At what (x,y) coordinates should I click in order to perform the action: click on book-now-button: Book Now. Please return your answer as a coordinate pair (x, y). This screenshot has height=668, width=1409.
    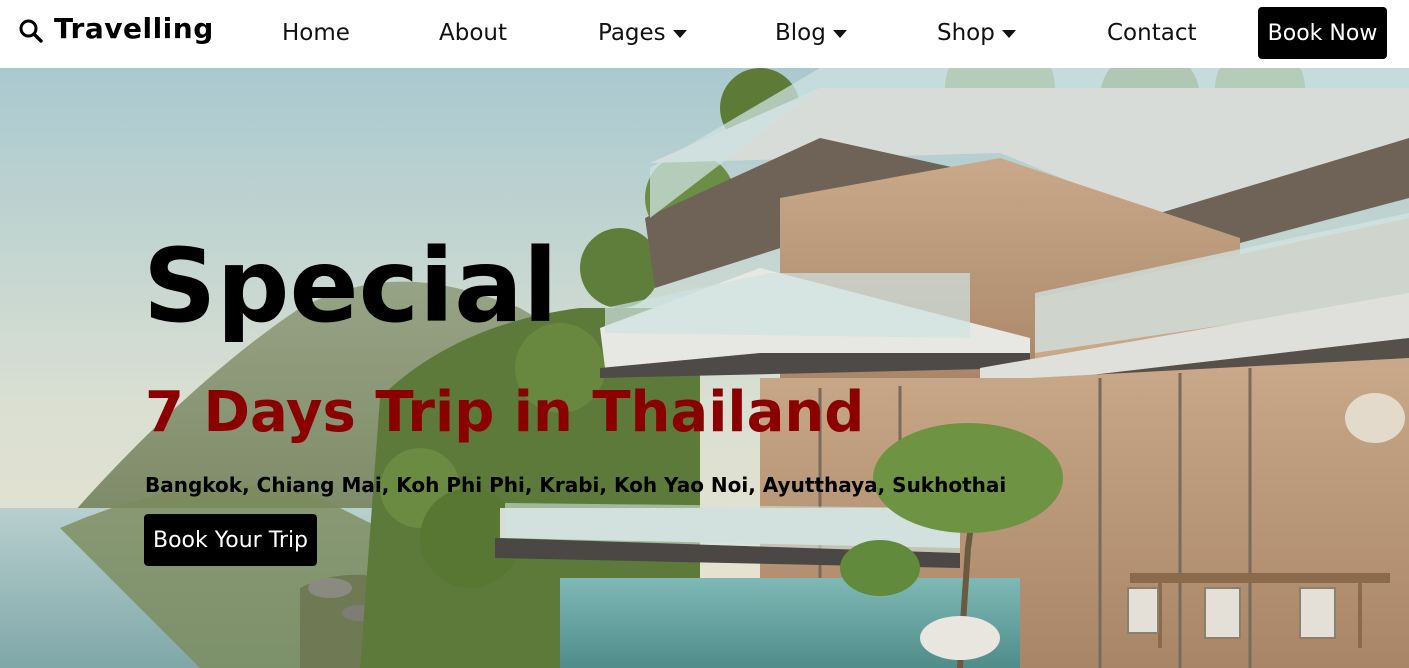
    Looking at the image, I should click on (1322, 33).